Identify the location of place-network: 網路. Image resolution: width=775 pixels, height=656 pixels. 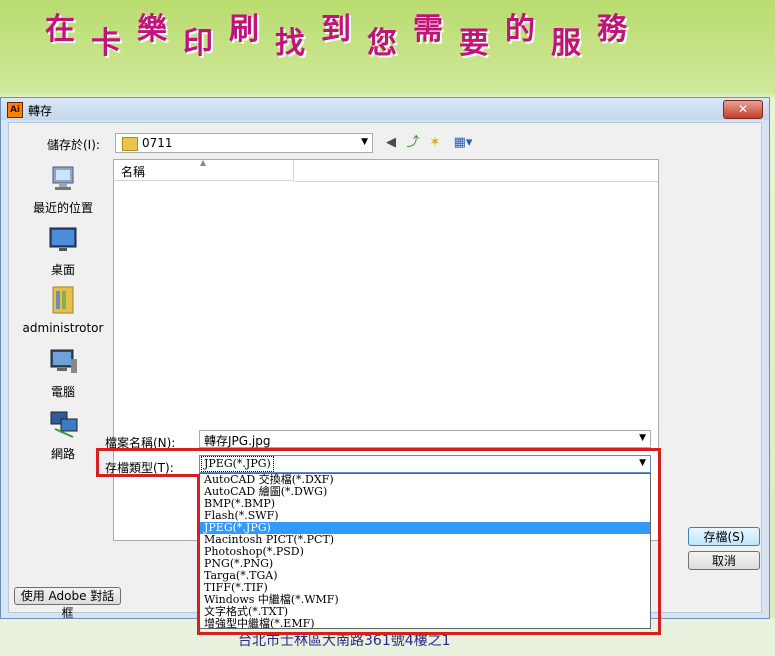
(63, 435).